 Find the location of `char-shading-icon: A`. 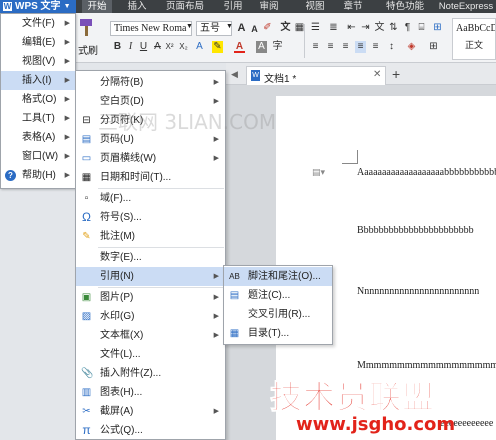

char-shading-icon: A is located at coordinates (261, 47).